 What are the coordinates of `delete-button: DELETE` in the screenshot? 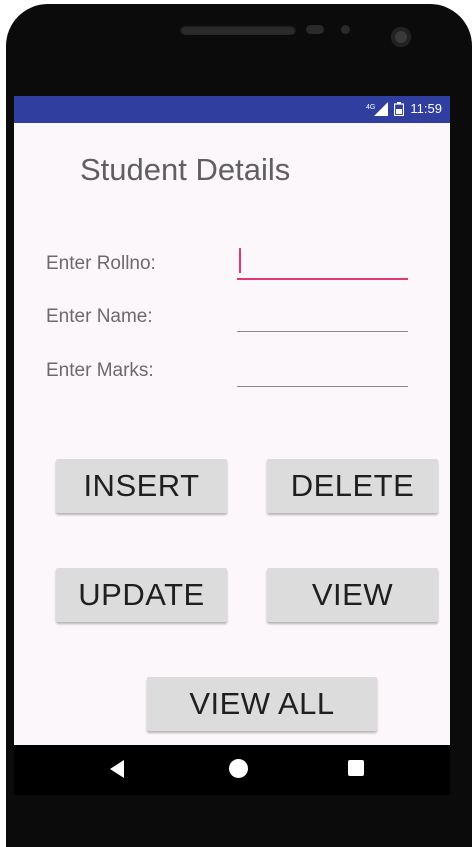 It's located at (352, 486).